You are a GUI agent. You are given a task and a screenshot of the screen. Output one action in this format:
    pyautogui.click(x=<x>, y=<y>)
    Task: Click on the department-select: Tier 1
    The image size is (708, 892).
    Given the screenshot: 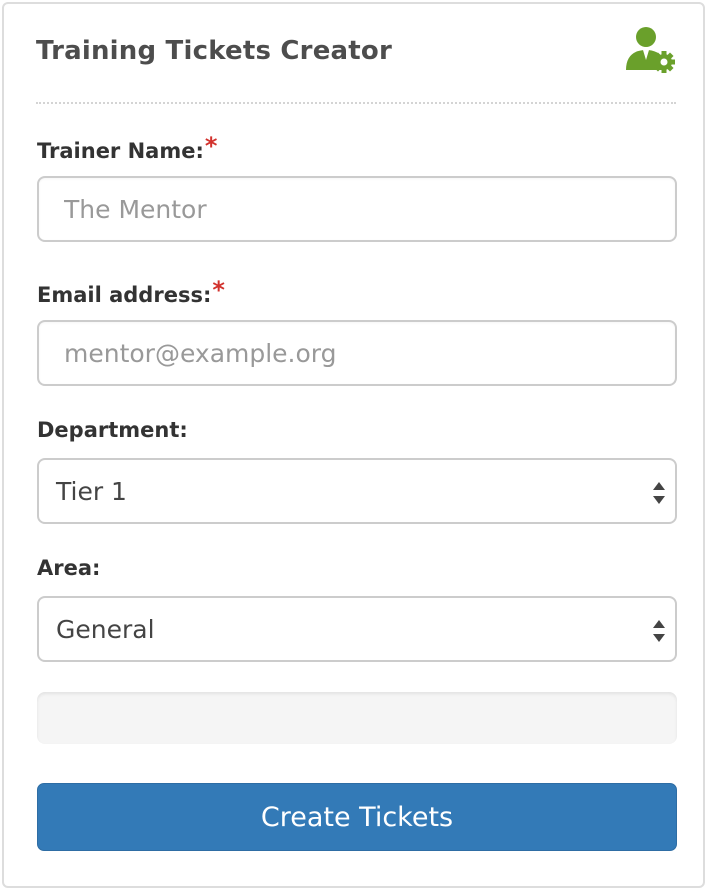 What is the action you would take?
    pyautogui.click(x=357, y=491)
    